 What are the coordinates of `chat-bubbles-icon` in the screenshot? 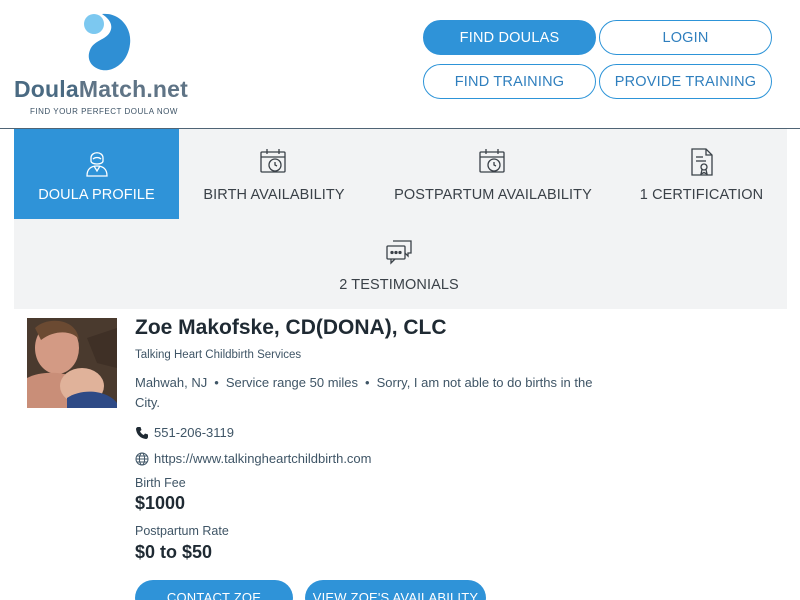 It's located at (399, 252).